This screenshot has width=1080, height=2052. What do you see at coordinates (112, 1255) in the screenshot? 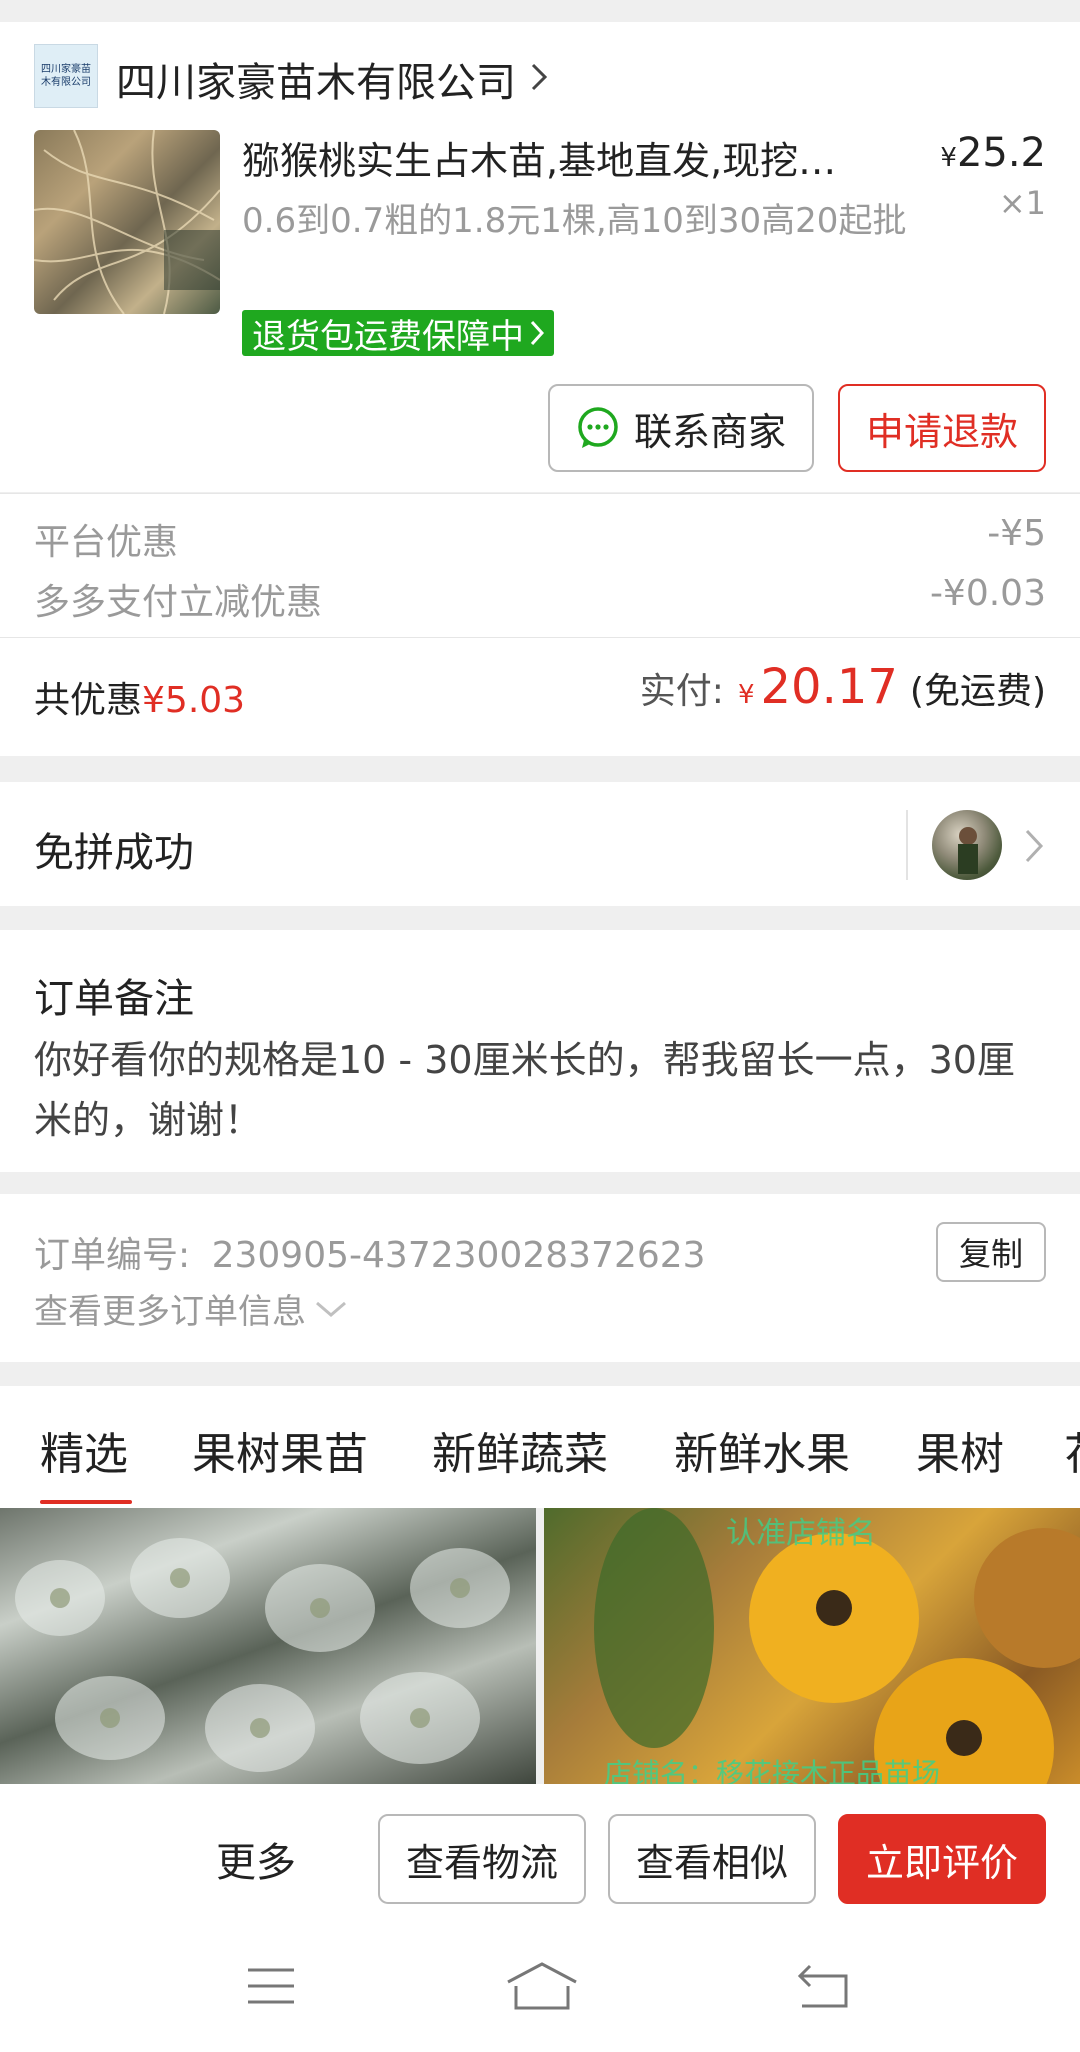
I see `order-number-label: 订单编号:` at bounding box center [112, 1255].